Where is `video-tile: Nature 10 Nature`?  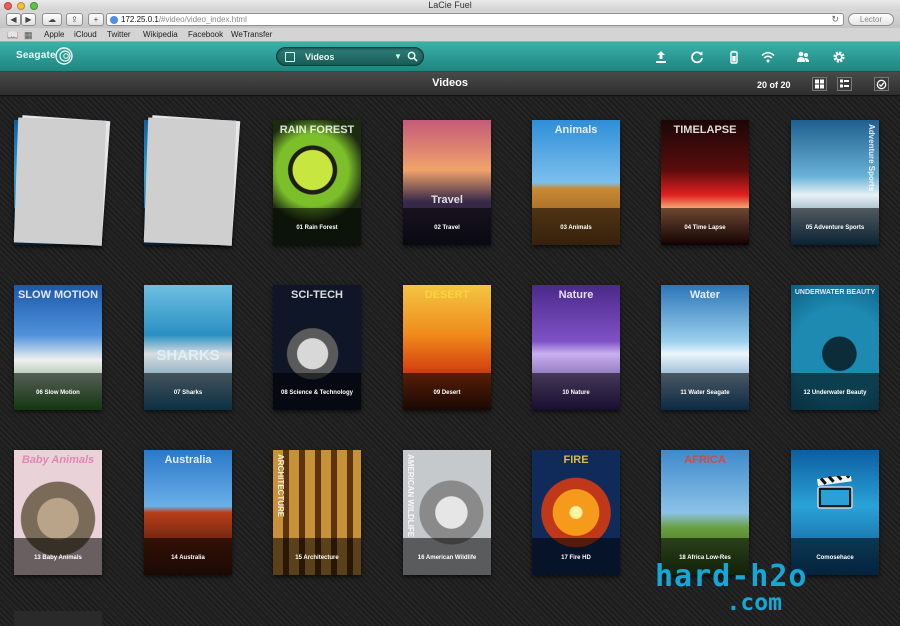 video-tile: Nature 10 Nature is located at coordinates (576, 347).